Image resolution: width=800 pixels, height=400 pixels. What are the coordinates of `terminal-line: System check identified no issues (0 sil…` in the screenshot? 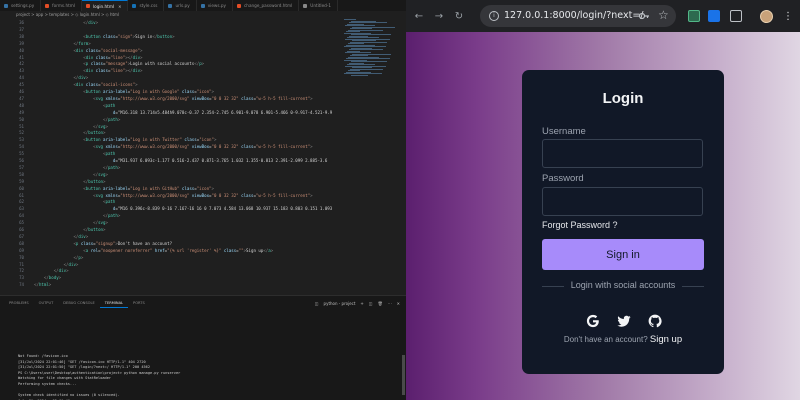 It's located at (69, 395).